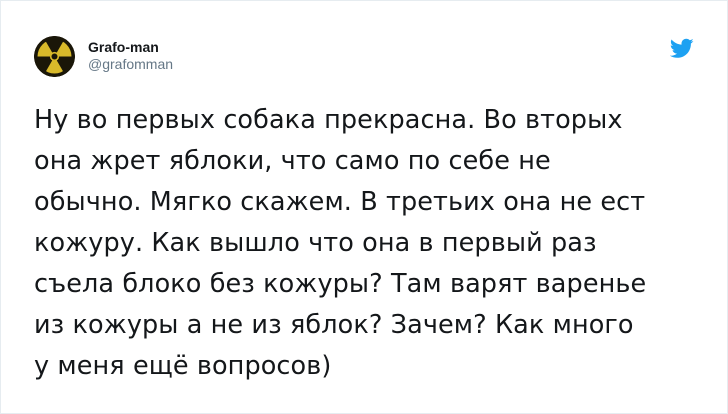 This screenshot has height=414, width=728. Describe the element at coordinates (328, 120) in the screenshot. I see `tweet-text-line: Ну во первых собака прекрасна. Во вторых` at that location.